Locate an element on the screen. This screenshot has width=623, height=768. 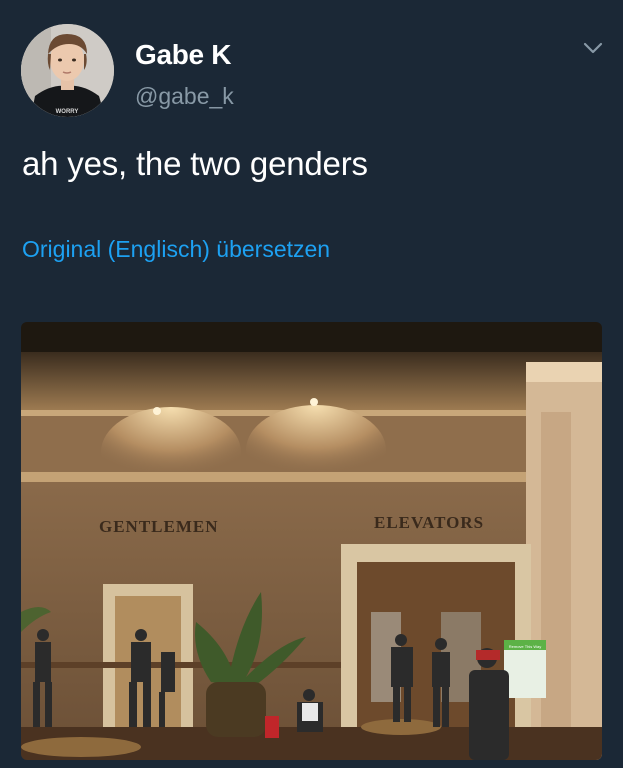
elevators-sign: ELEVATORS is located at coordinates (429, 522).